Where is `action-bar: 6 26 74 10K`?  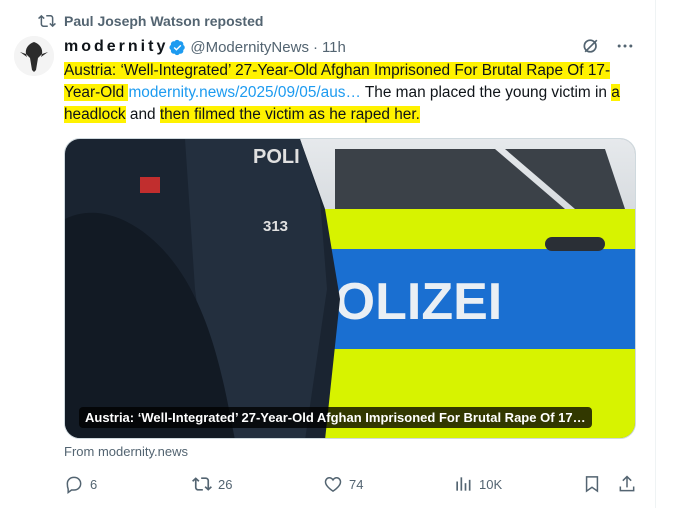
action-bar: 6 26 74 10K is located at coordinates (351, 486).